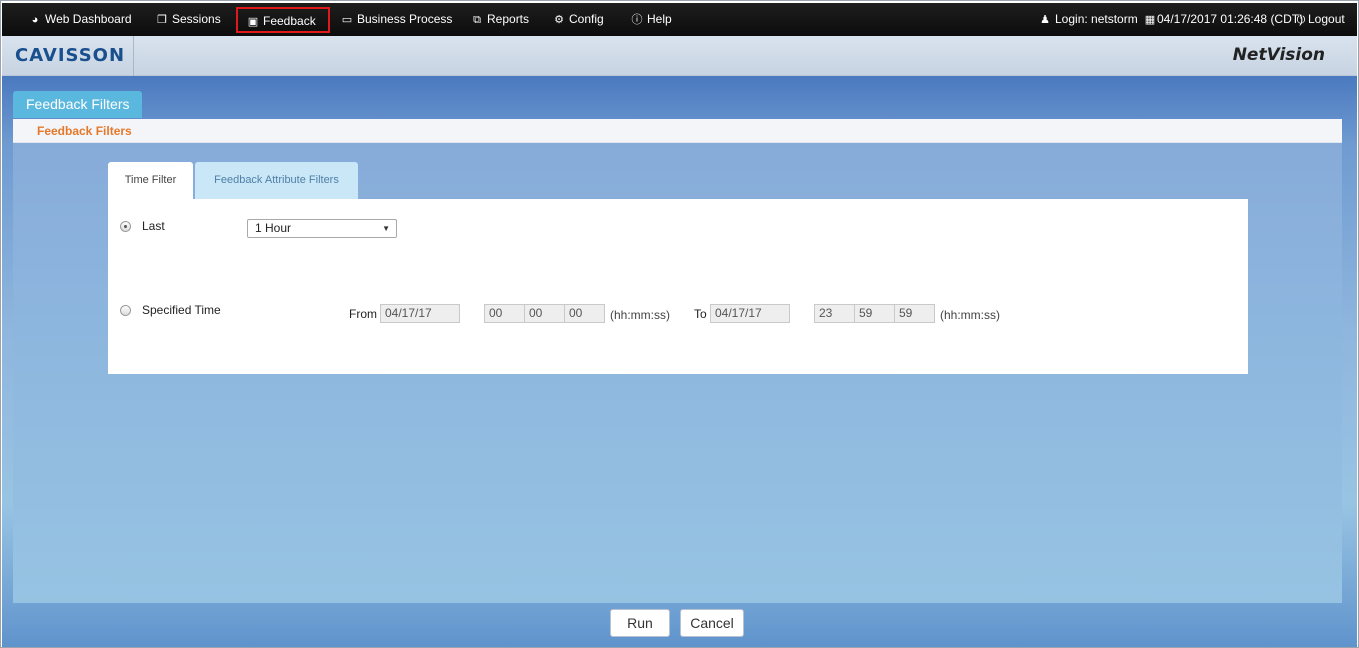 The image size is (1359, 648). Describe the element at coordinates (1320, 19) in the screenshot. I see `logout-link: ⏻ Logout` at that location.